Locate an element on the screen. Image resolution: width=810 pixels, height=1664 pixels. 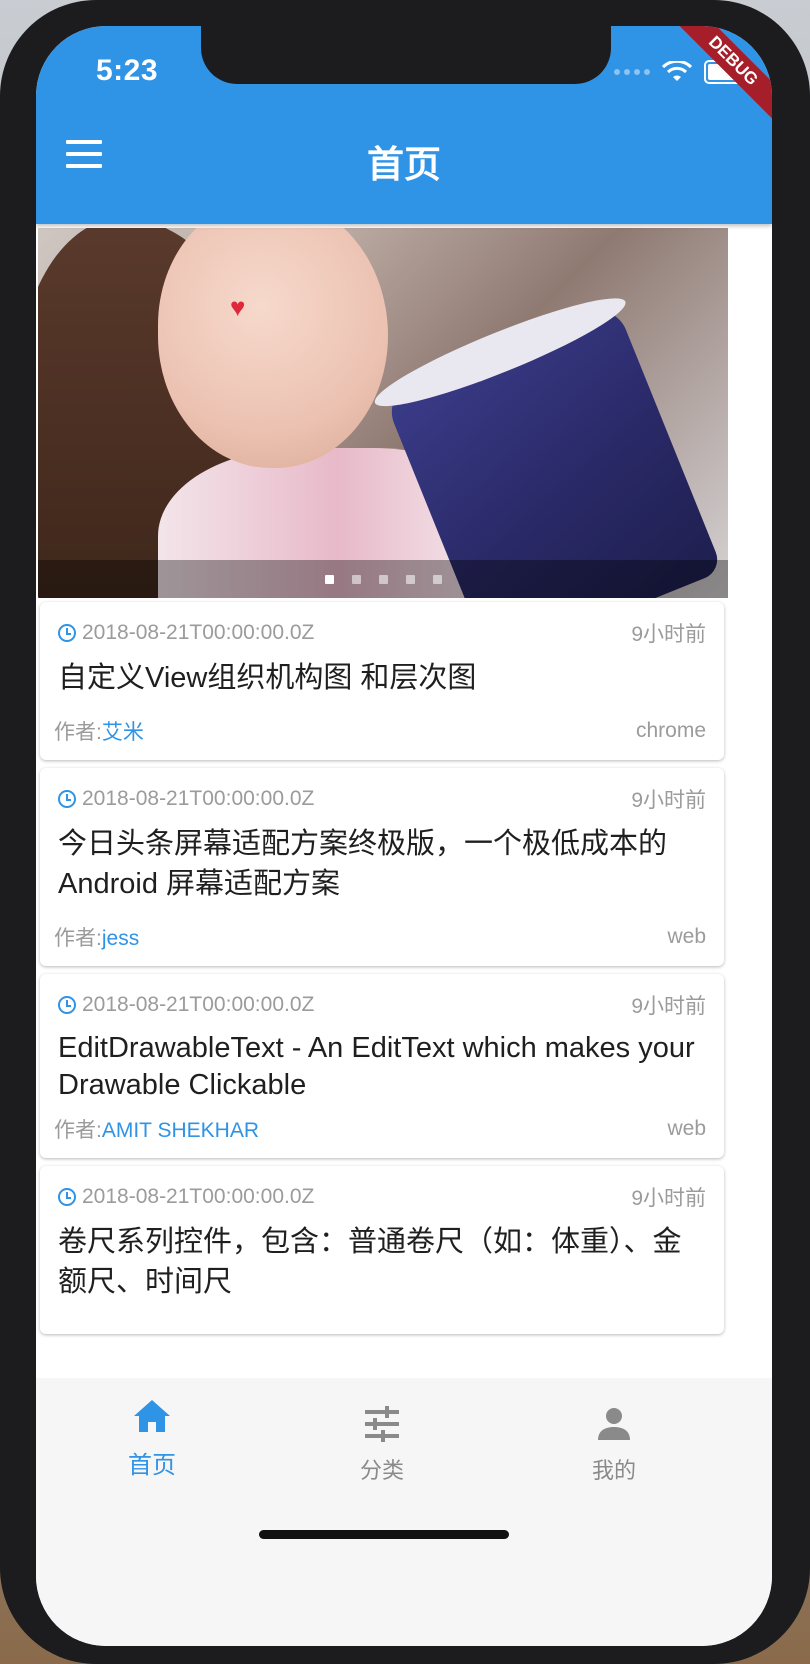
nav-profile: 我的 is located at coordinates (614, 1445).